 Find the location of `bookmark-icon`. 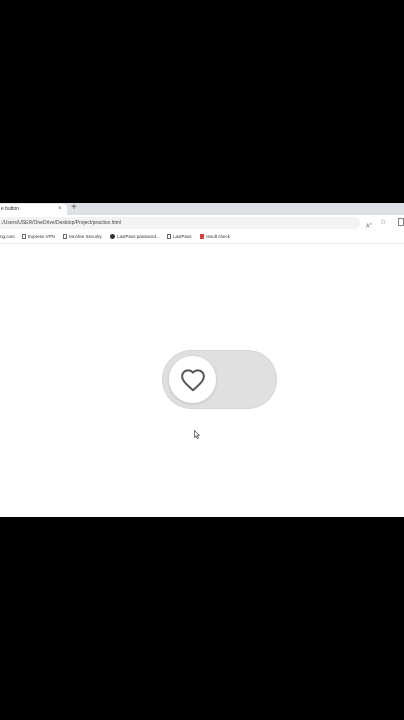

bookmark-icon is located at coordinates (202, 236).